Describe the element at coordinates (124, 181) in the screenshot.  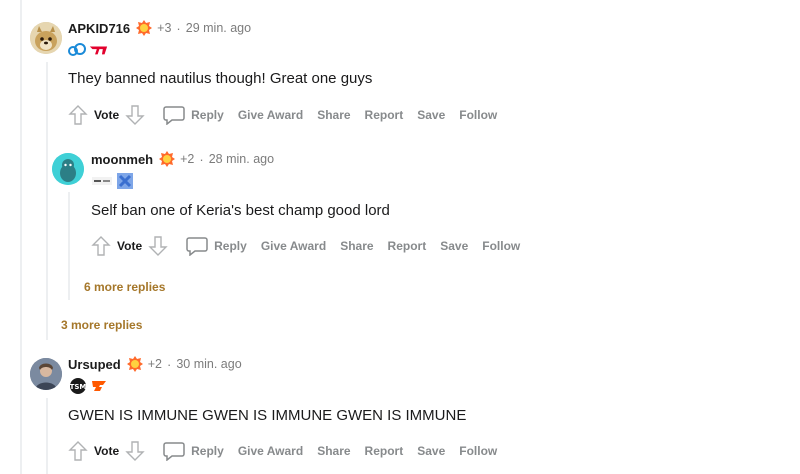
I see `blue-x-flair-icon` at that location.